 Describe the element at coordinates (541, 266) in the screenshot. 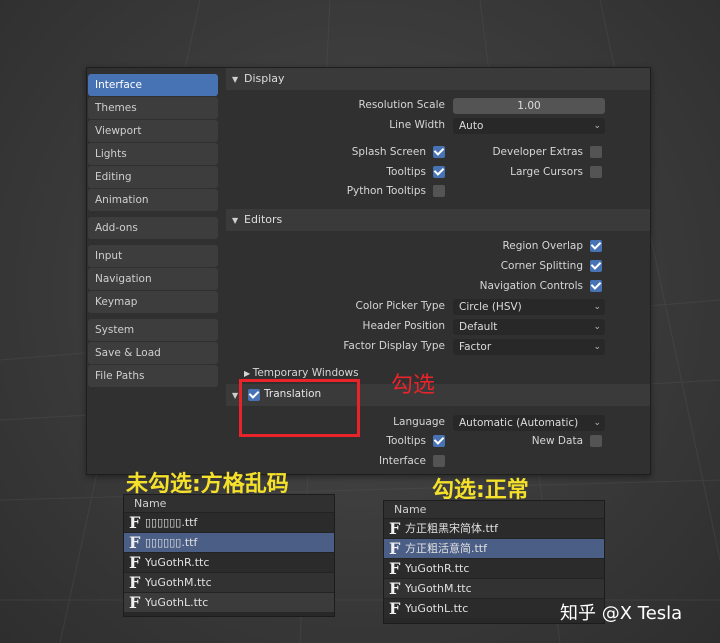

I see `corner-splitting-label: Corner Splitting` at that location.